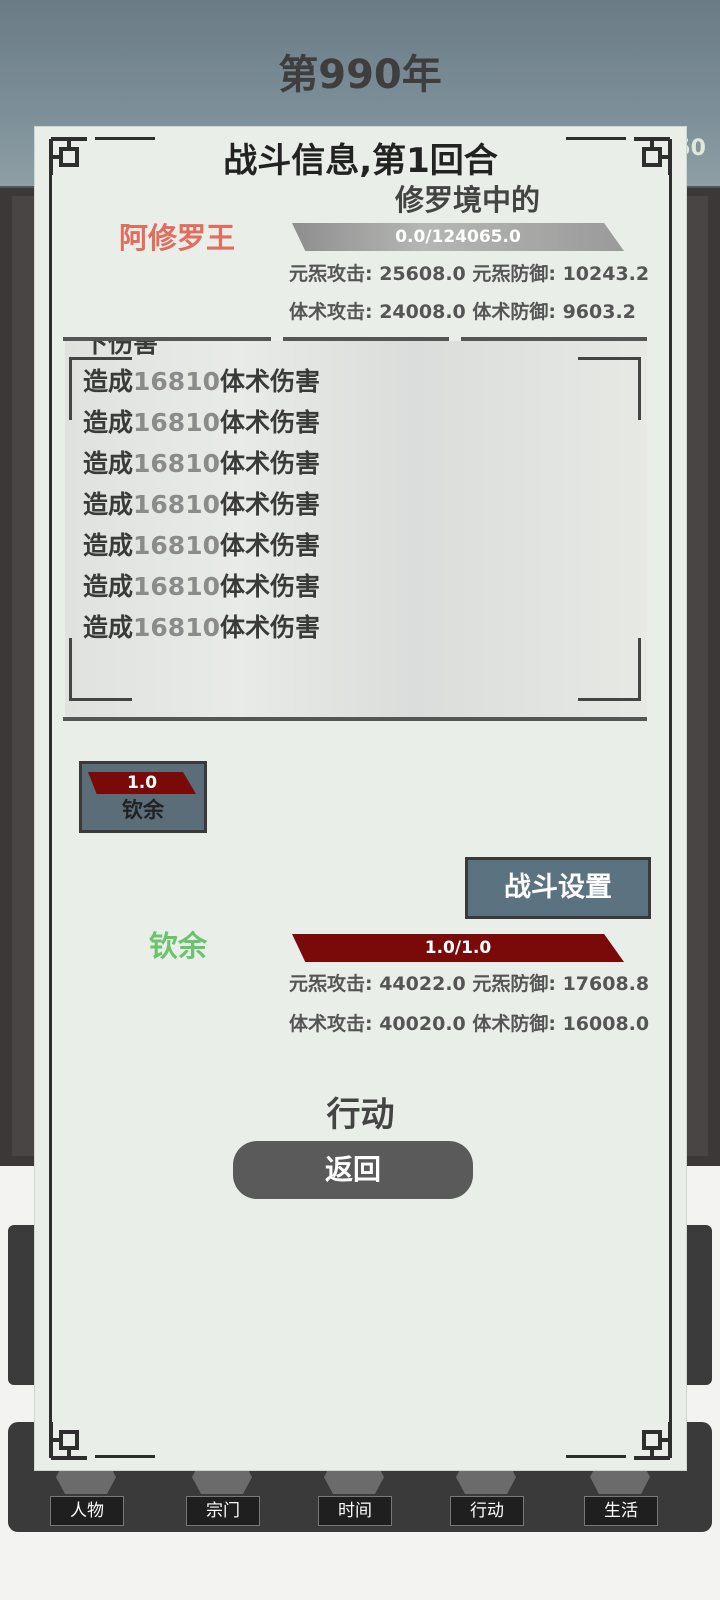 This screenshot has height=1600, width=720. Describe the element at coordinates (121, 349) in the screenshot. I see `log-partial-line: 下伤害` at that location.